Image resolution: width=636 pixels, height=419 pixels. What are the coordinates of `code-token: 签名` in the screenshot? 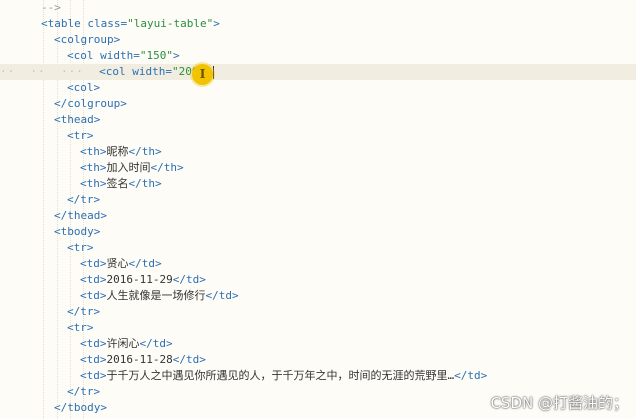 It's located at (117, 183).